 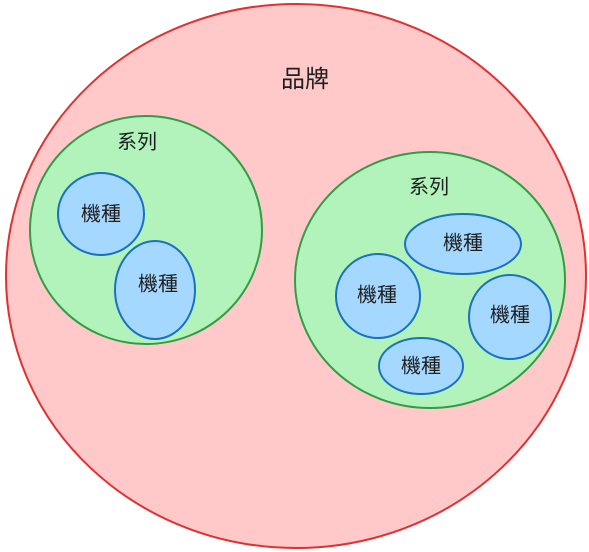 I want to click on series-label-left: 系列, so click(x=137, y=142).